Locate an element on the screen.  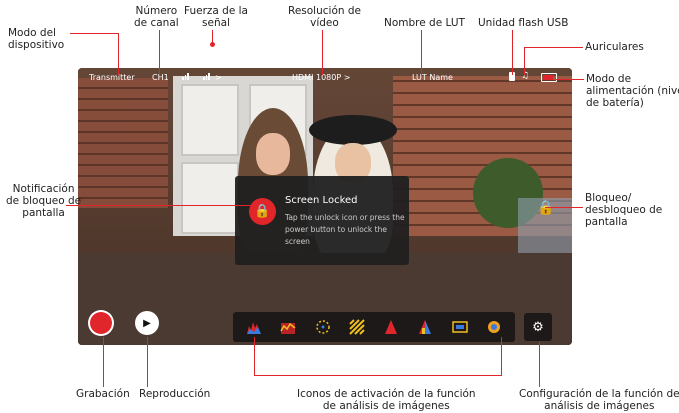
focus-assist-icon is located at coordinates (494, 327).